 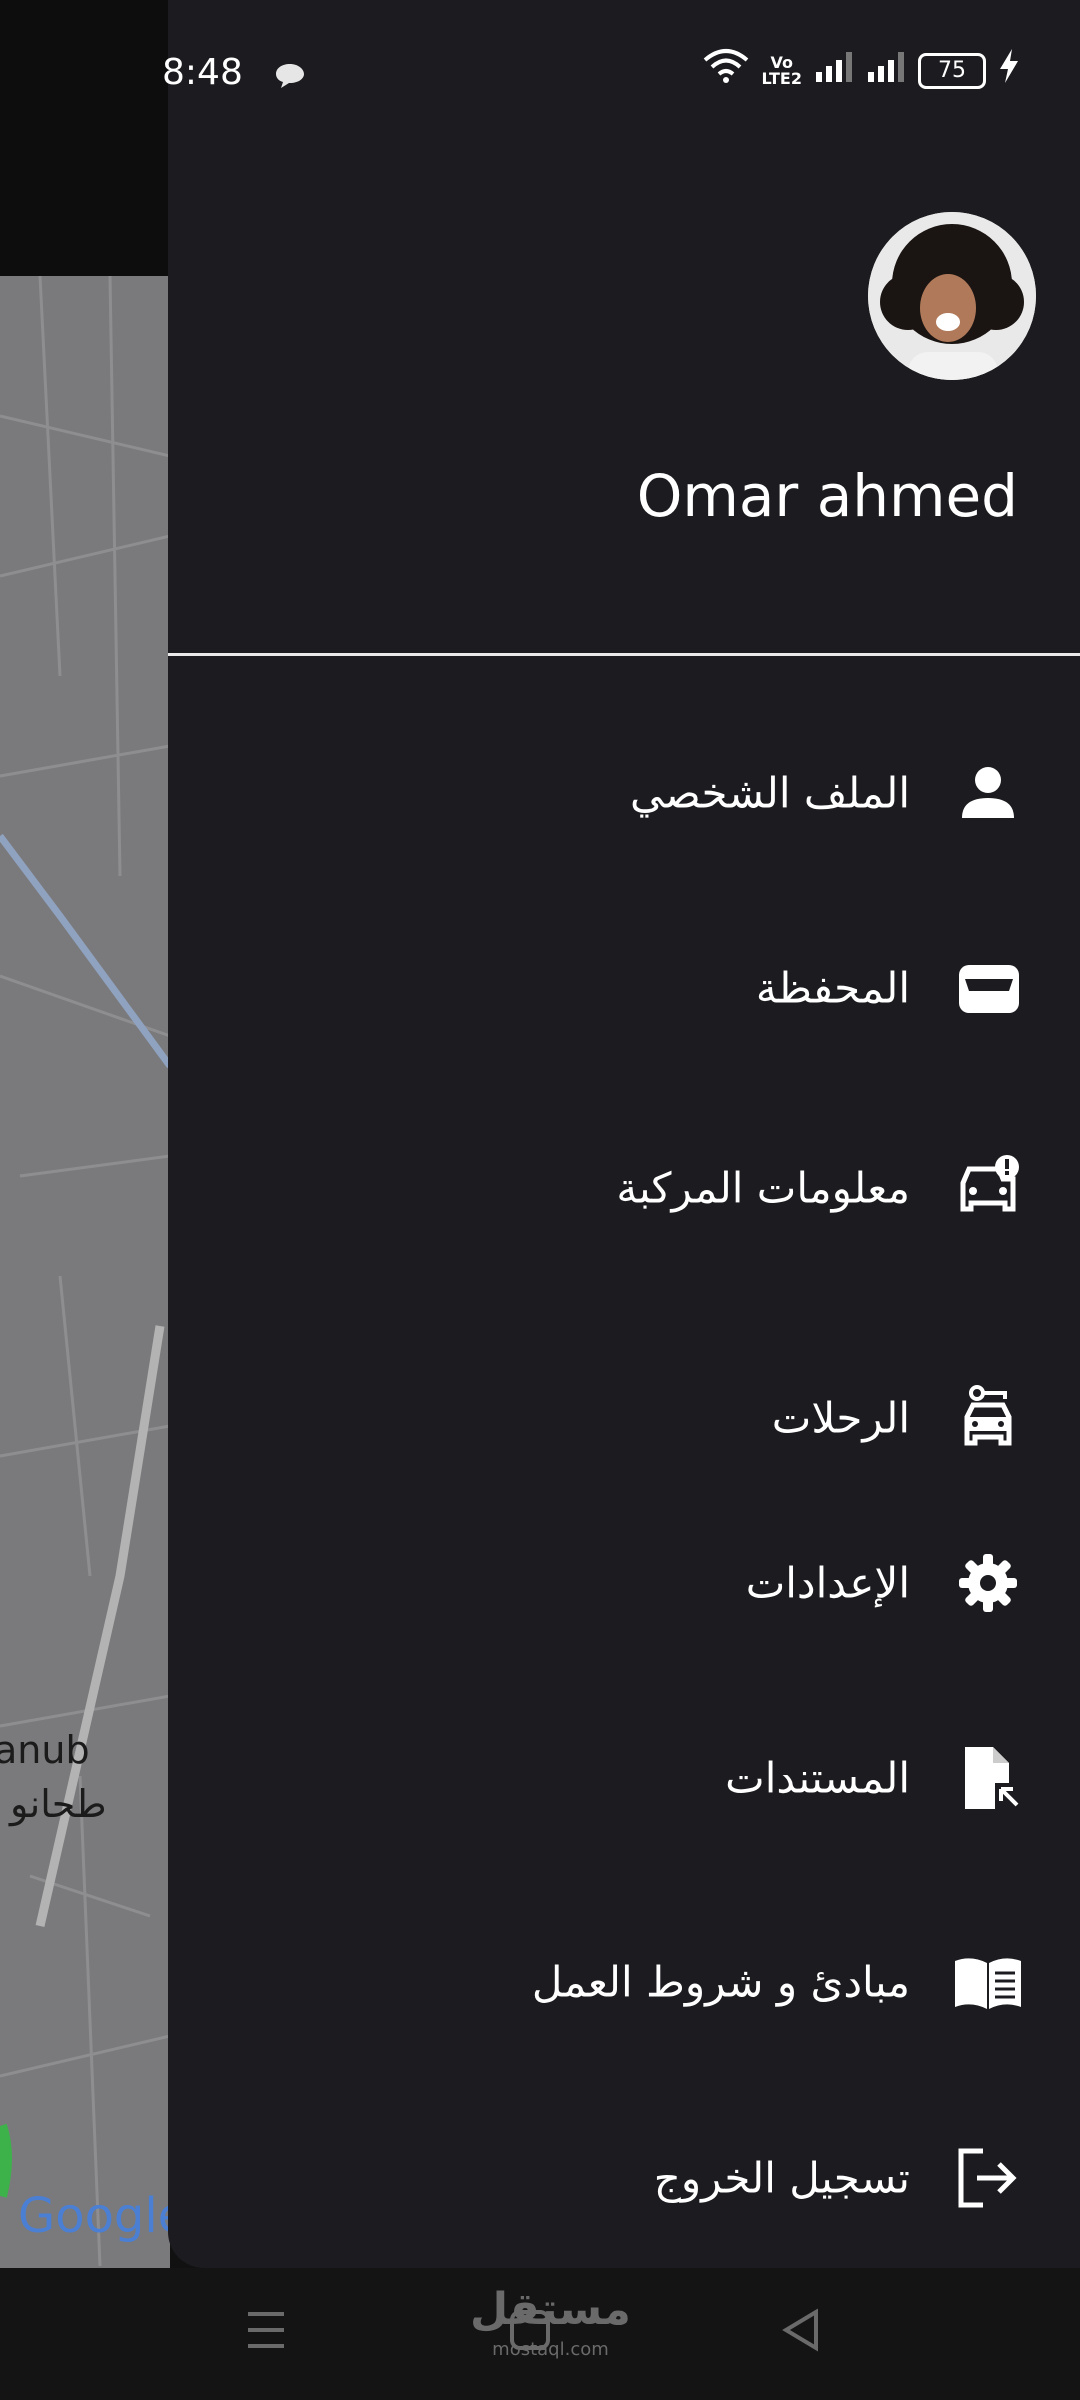 I want to click on person-icon, so click(x=988, y=793).